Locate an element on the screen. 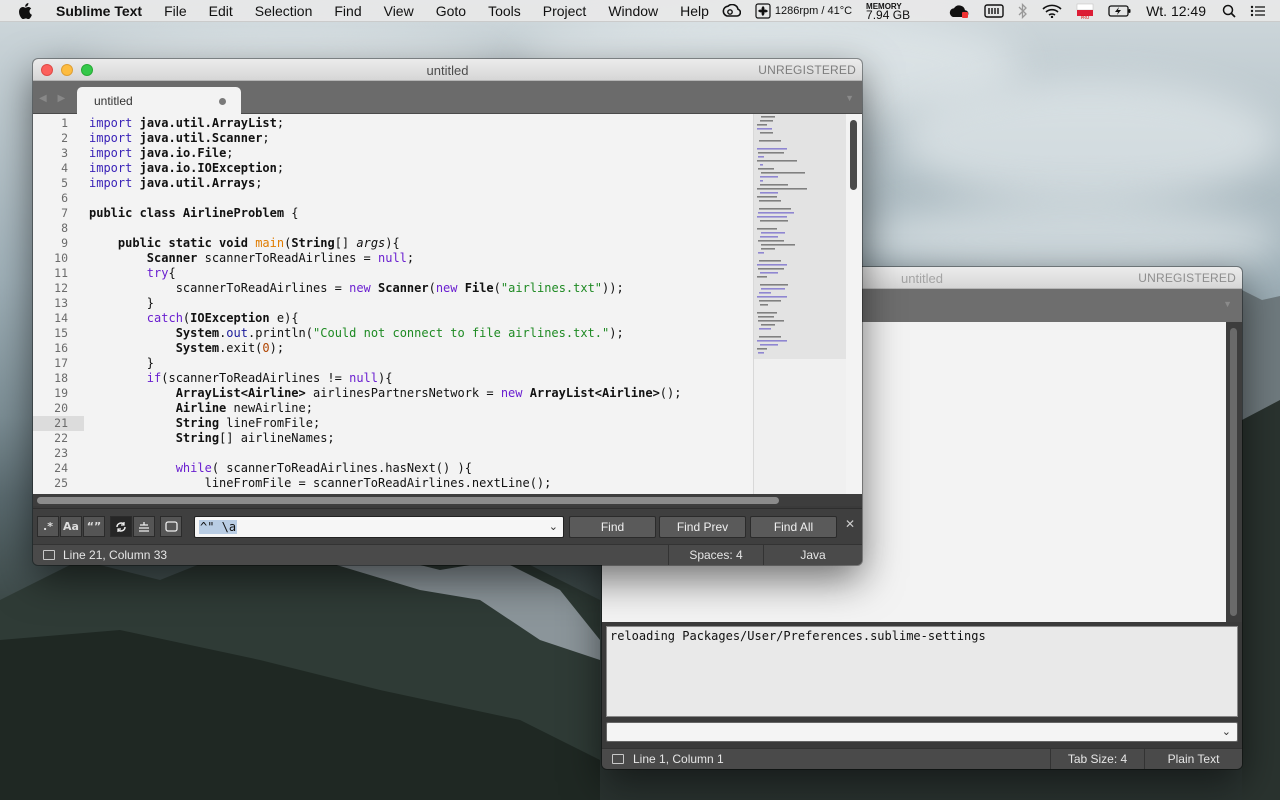 The width and height of the screenshot is (1280, 800). code-line: 3 import java.io.File; is located at coordinates (393, 153).